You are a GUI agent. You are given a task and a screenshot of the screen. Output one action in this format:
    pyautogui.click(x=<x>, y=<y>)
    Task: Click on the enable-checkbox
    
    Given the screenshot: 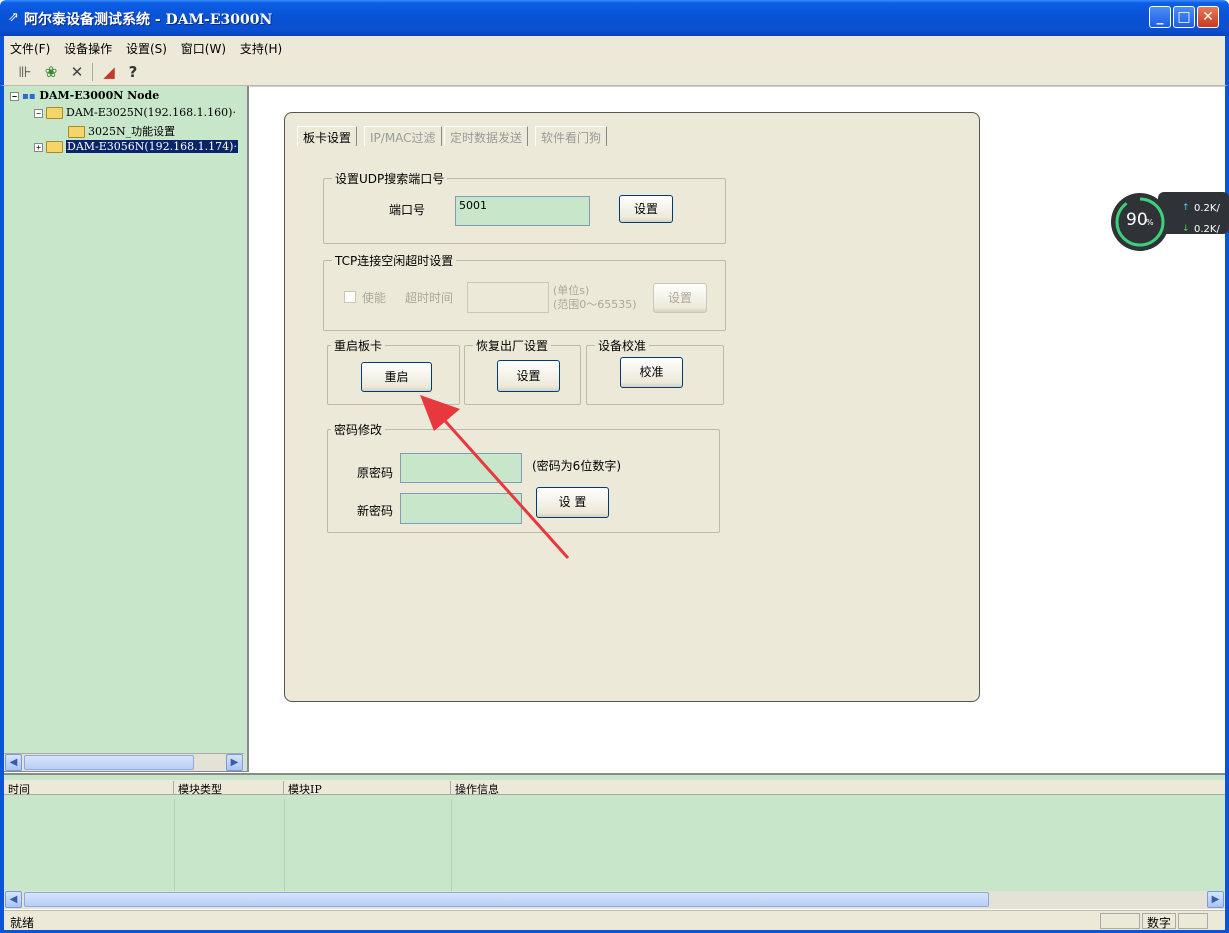 What is the action you would take?
    pyautogui.click(x=350, y=297)
    